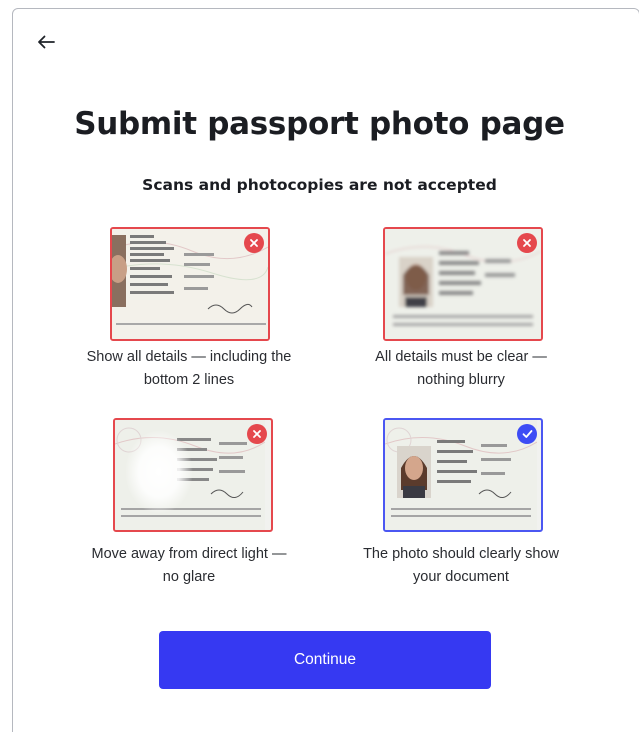 The image size is (639, 732). What do you see at coordinates (189, 577) in the screenshot?
I see `caption-line: no glare` at bounding box center [189, 577].